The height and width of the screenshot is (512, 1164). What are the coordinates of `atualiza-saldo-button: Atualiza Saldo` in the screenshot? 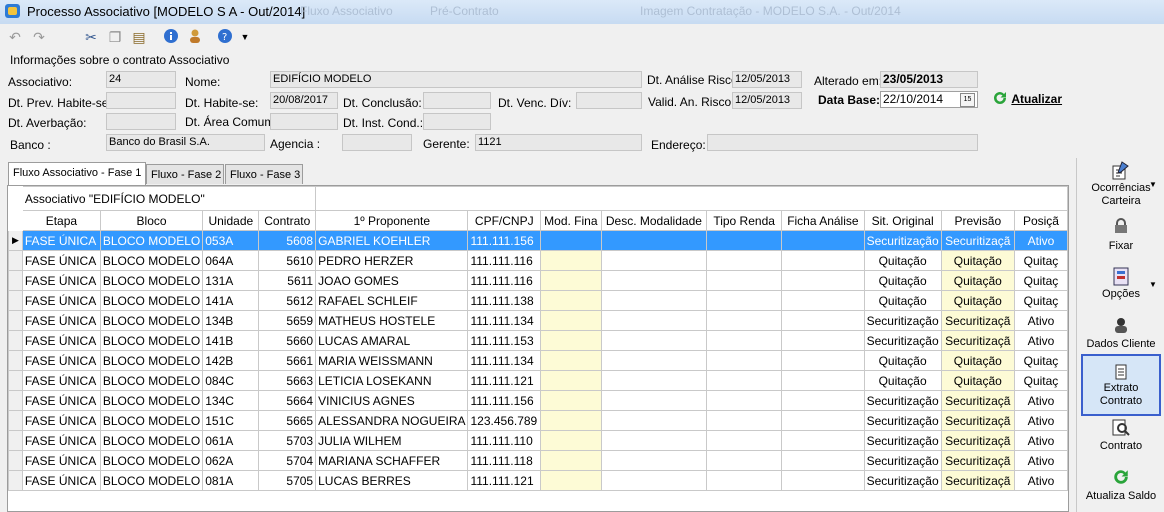 It's located at (1121, 485).